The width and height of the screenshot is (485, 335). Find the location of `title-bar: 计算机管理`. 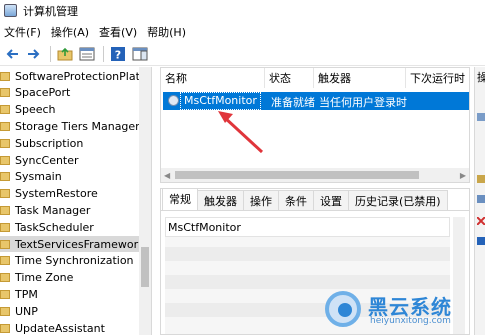

title-bar: 计算机管理 is located at coordinates (242, 10).